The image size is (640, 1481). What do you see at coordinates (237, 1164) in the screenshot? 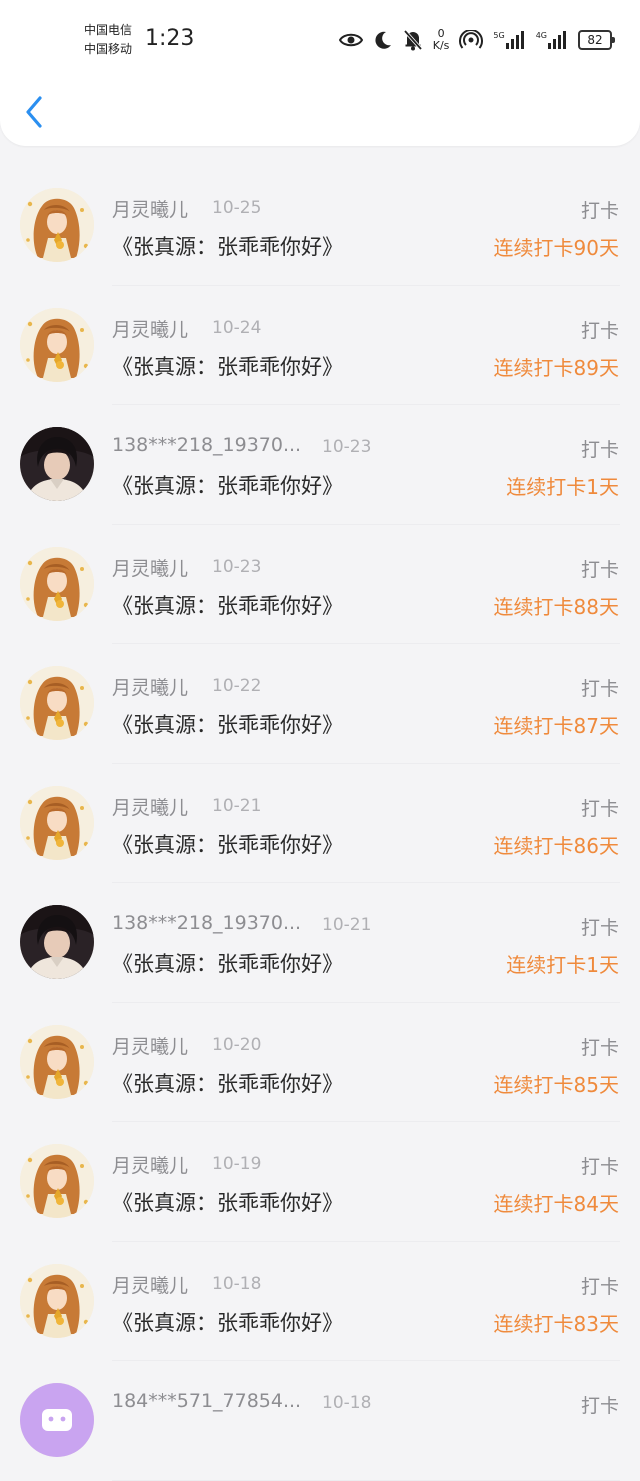
I see `record-date: 10-19` at bounding box center [237, 1164].